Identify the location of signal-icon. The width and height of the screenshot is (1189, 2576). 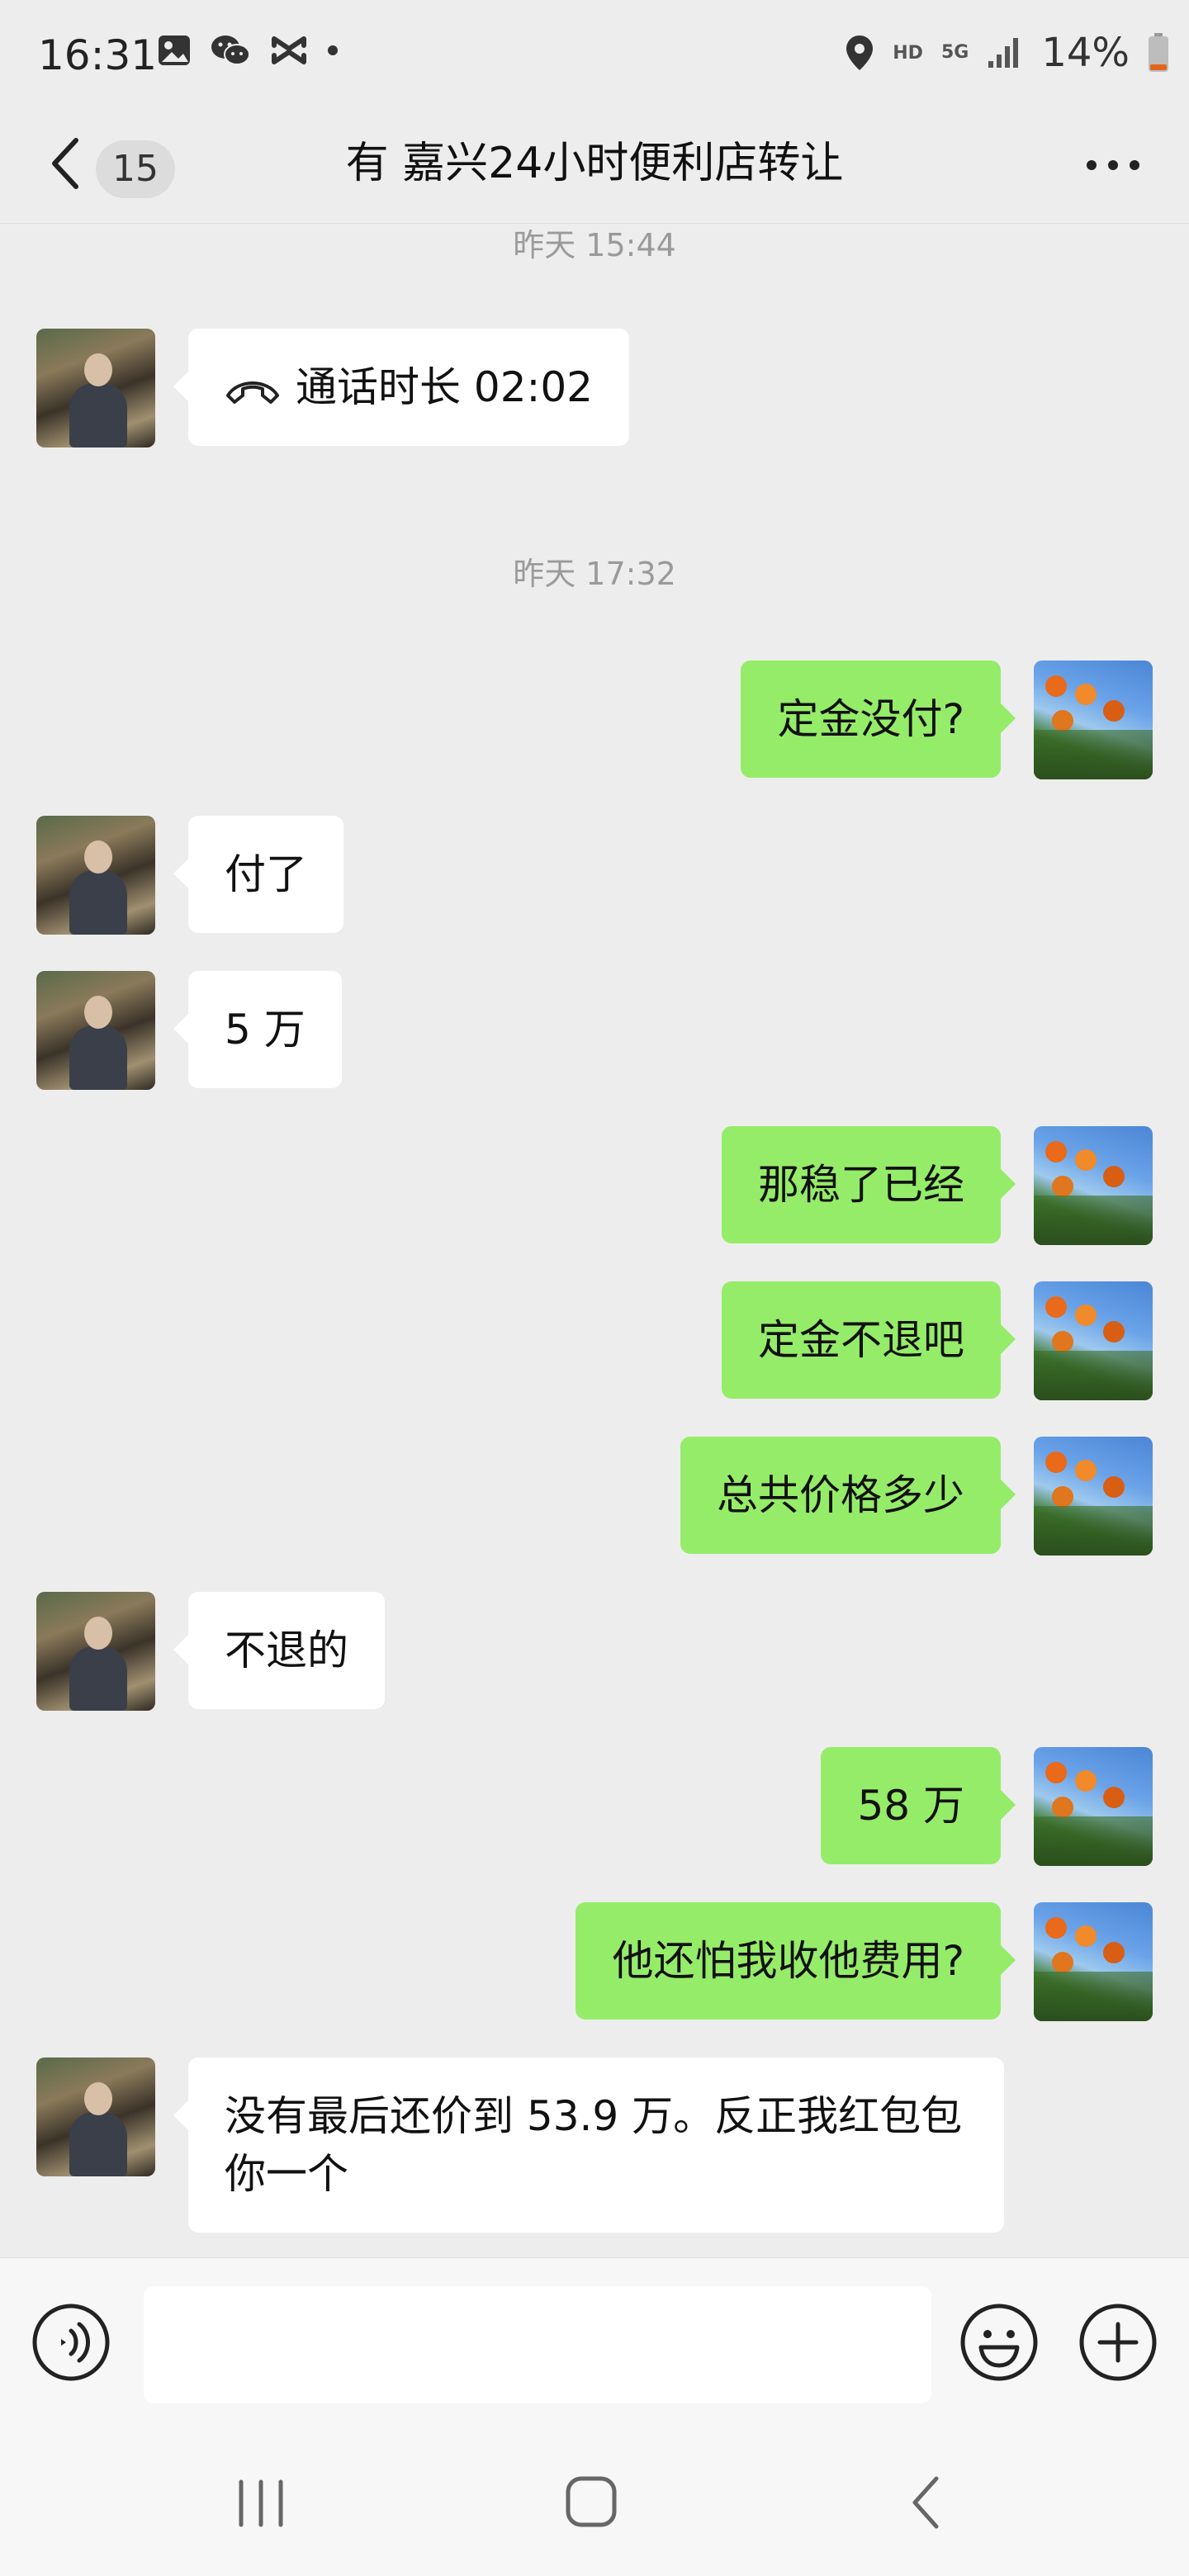
(1003, 53).